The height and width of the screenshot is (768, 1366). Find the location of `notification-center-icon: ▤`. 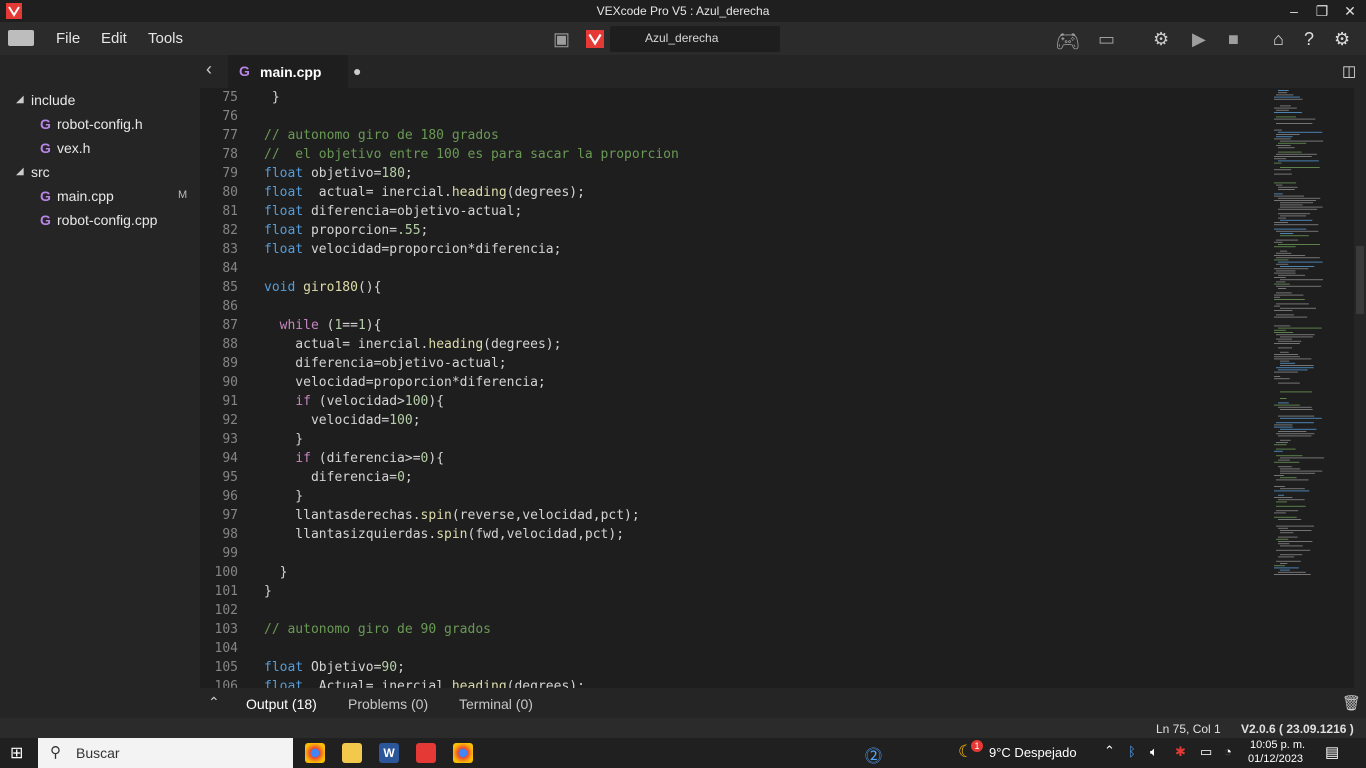

notification-center-icon: ▤ is located at coordinates (1332, 752).